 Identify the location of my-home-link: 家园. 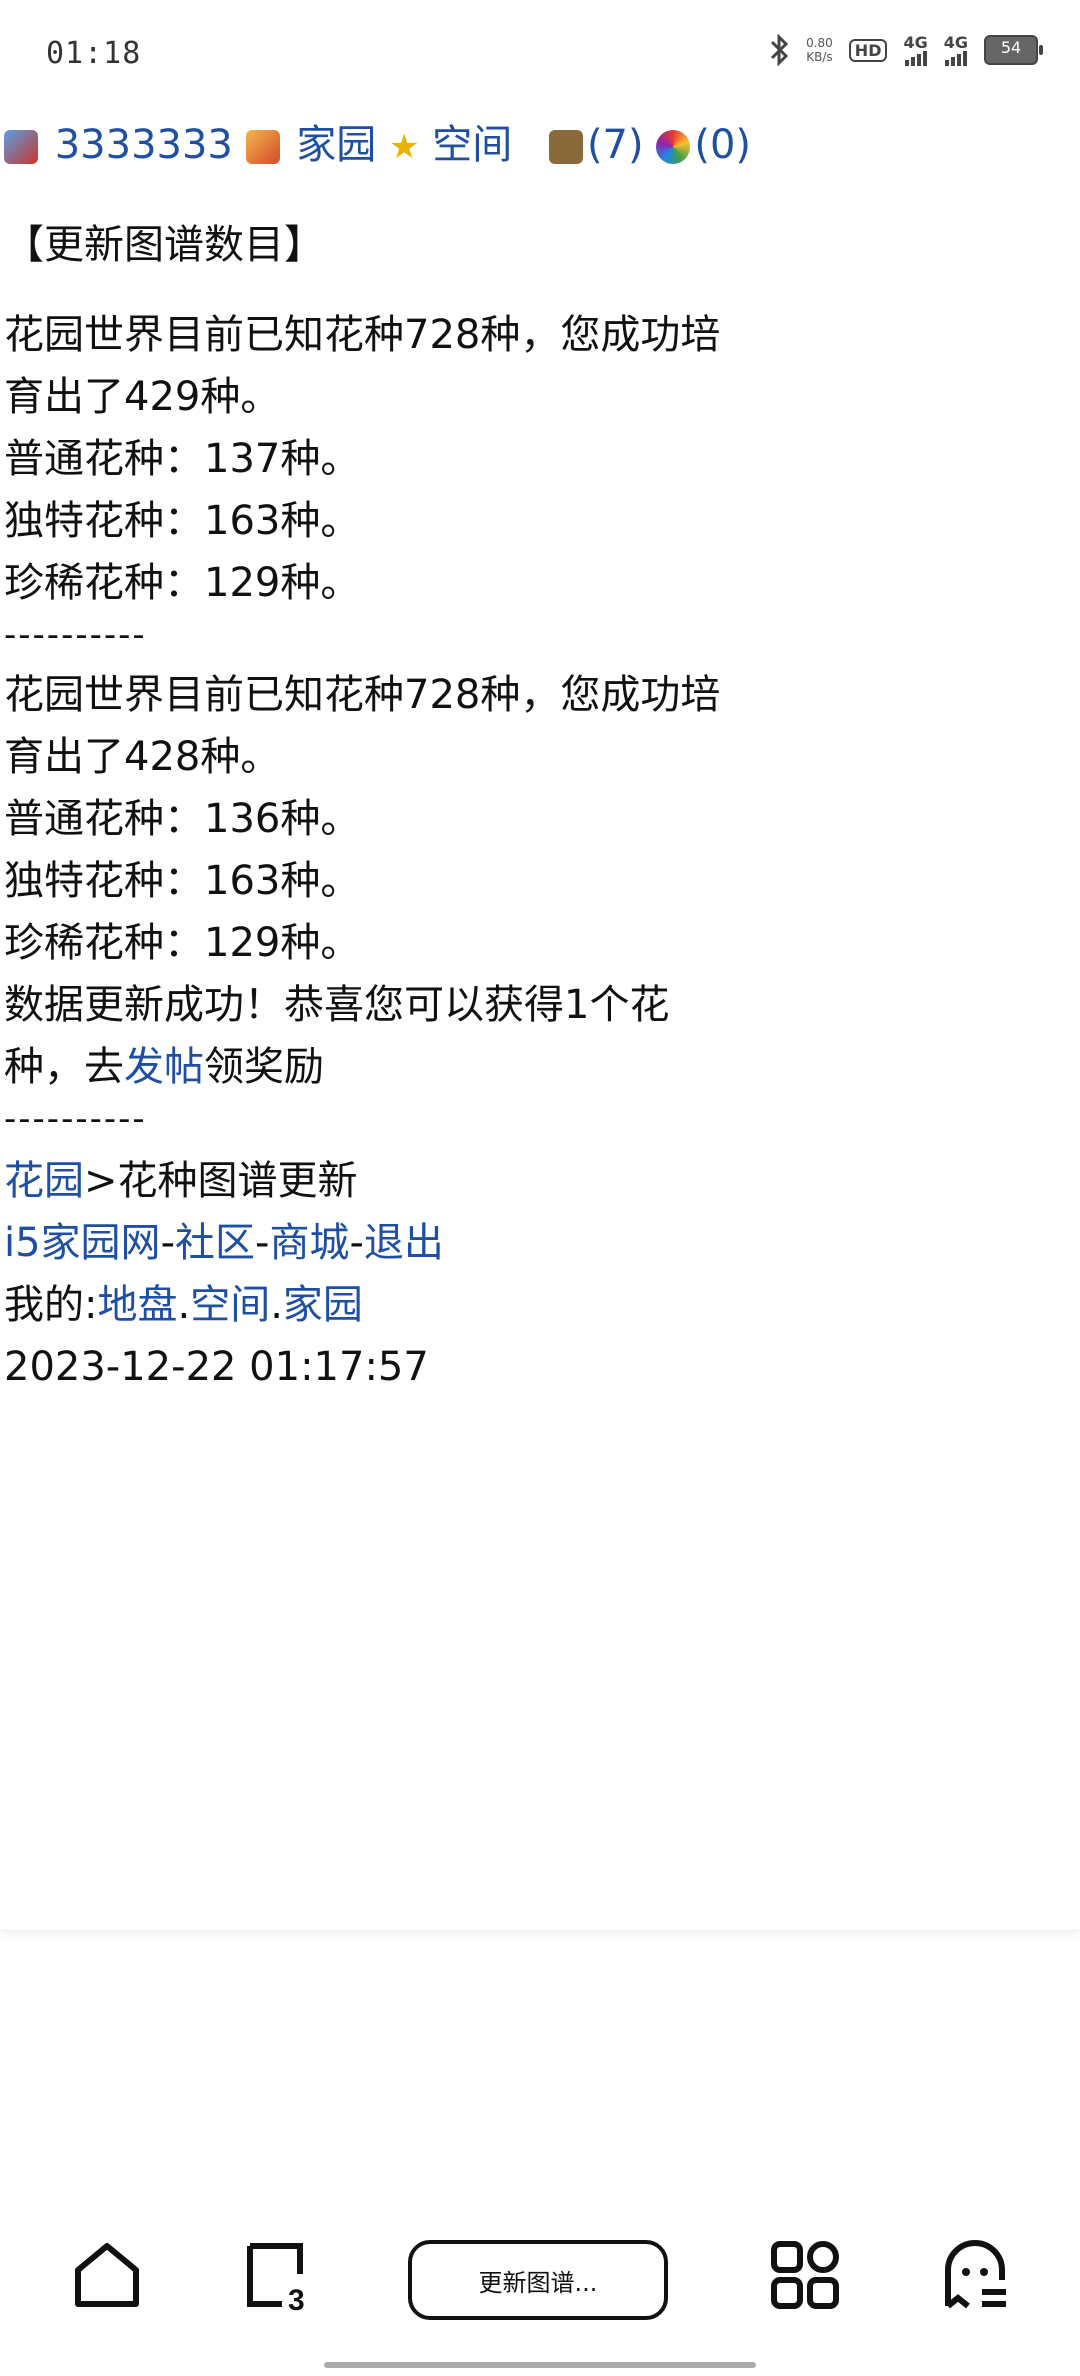
(323, 1305).